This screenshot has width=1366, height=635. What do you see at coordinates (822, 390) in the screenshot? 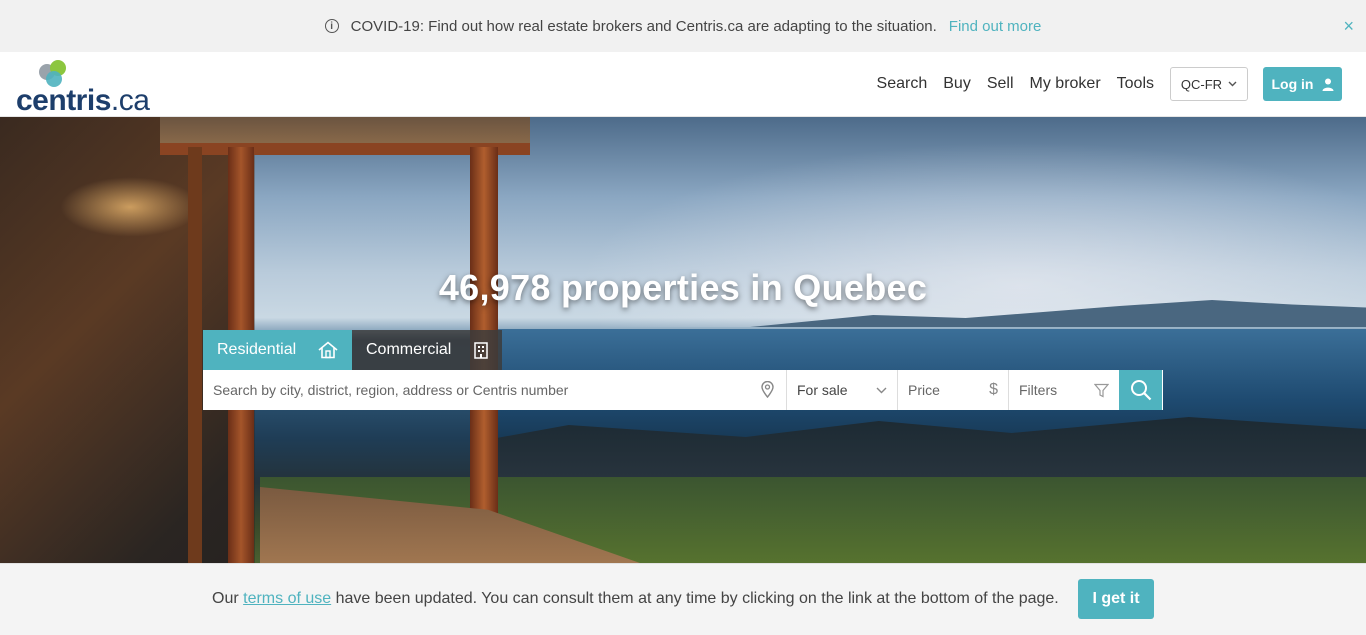
I see `for-sale-label: For sale` at bounding box center [822, 390].